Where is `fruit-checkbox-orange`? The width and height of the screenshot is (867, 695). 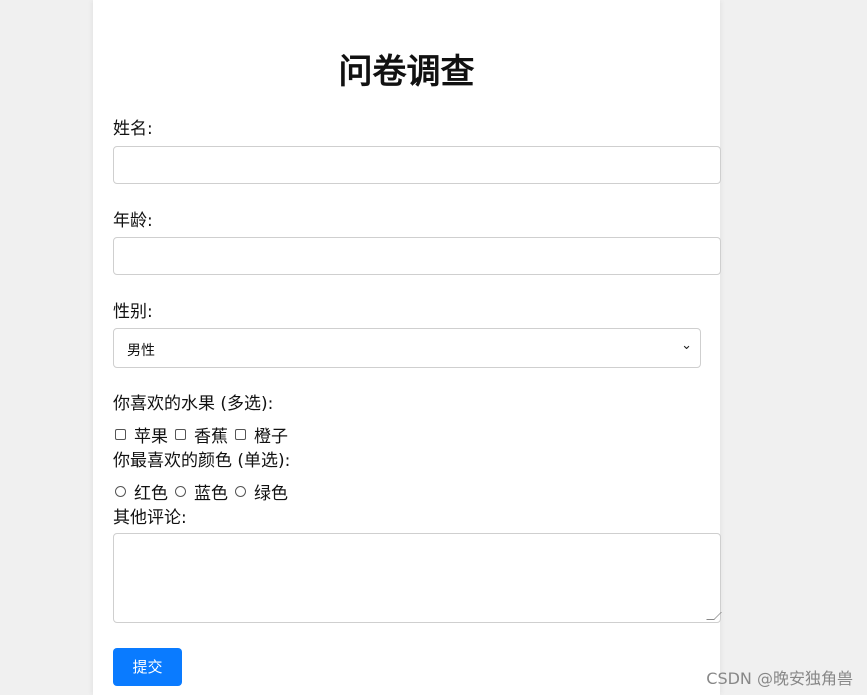
fruit-checkbox-orange is located at coordinates (240, 434).